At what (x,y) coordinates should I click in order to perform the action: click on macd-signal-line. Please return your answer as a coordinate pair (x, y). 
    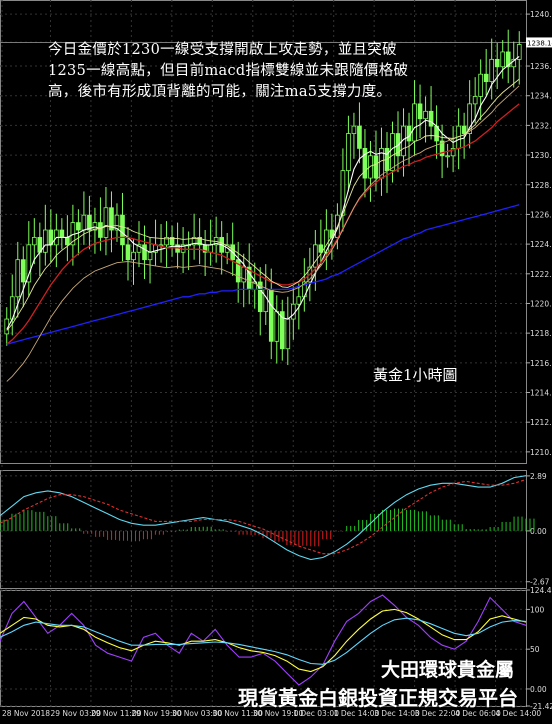
    Looking at the image, I should click on (263, 516).